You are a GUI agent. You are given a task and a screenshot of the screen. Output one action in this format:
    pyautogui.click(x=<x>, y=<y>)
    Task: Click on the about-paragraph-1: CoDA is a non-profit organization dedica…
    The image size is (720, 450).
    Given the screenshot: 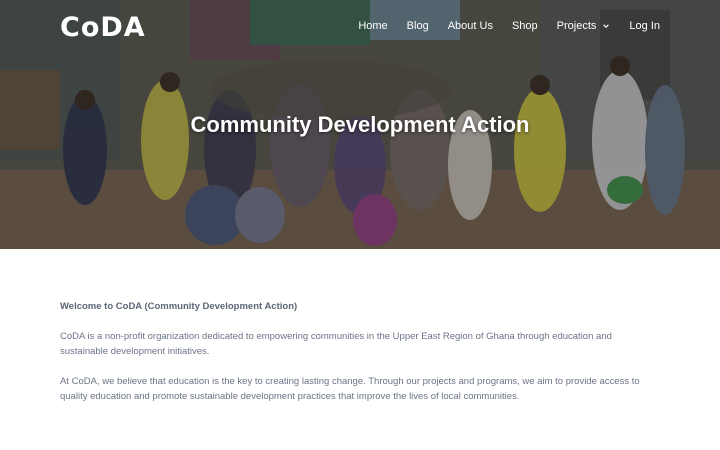 What is the action you would take?
    pyautogui.click(x=336, y=344)
    